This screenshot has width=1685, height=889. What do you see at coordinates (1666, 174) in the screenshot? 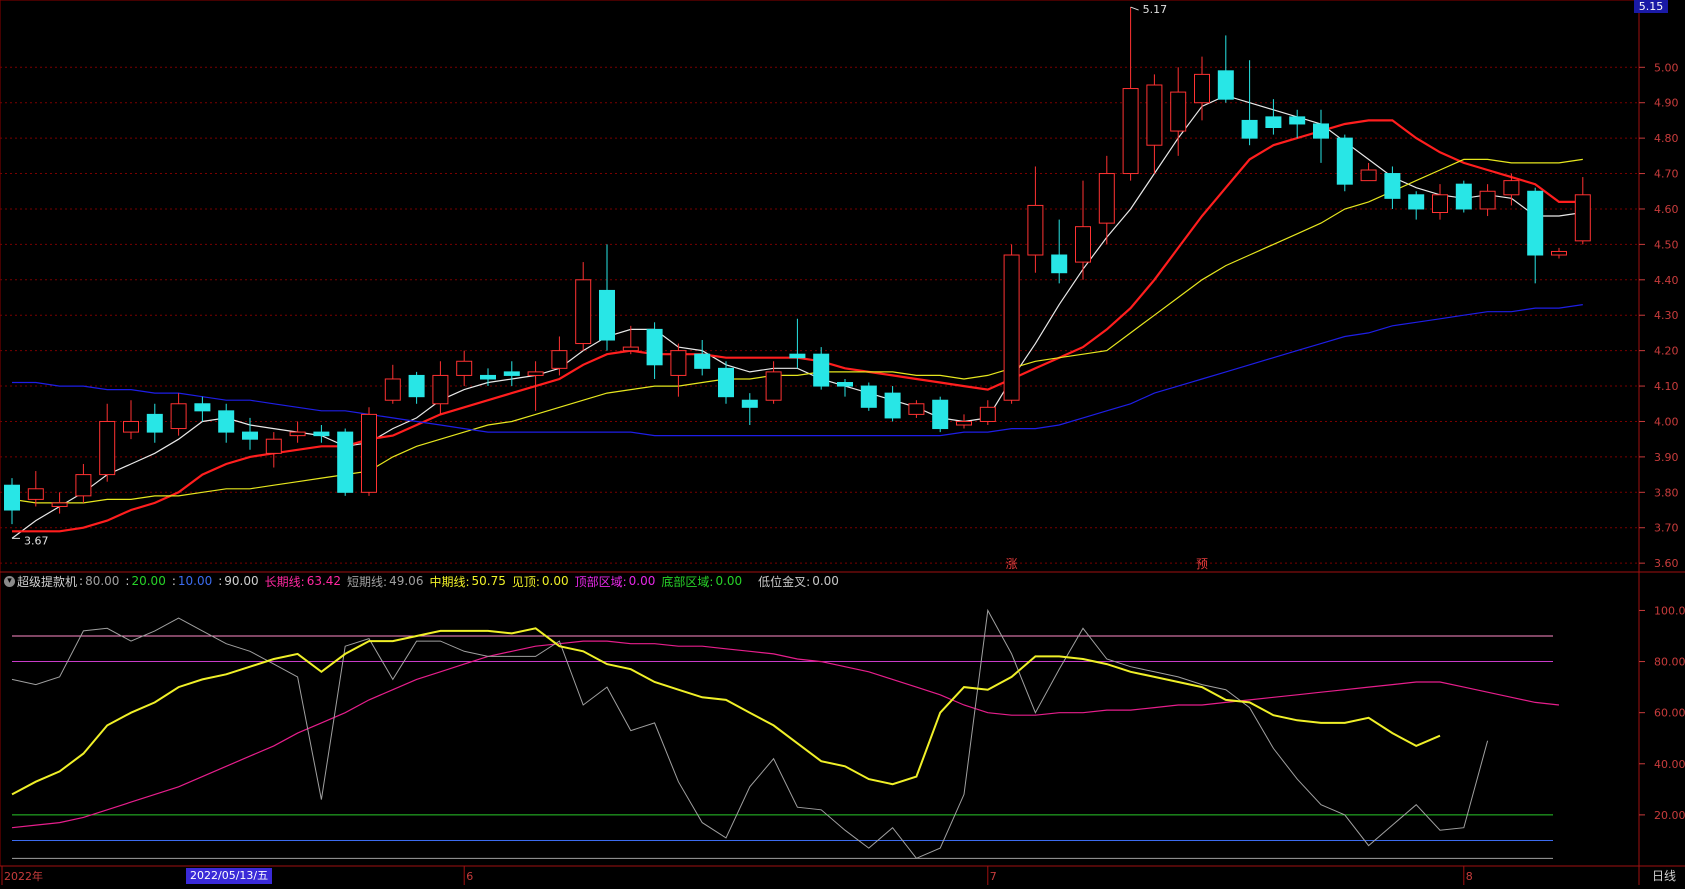
I see `price-tick-label: 4.70` at bounding box center [1666, 174].